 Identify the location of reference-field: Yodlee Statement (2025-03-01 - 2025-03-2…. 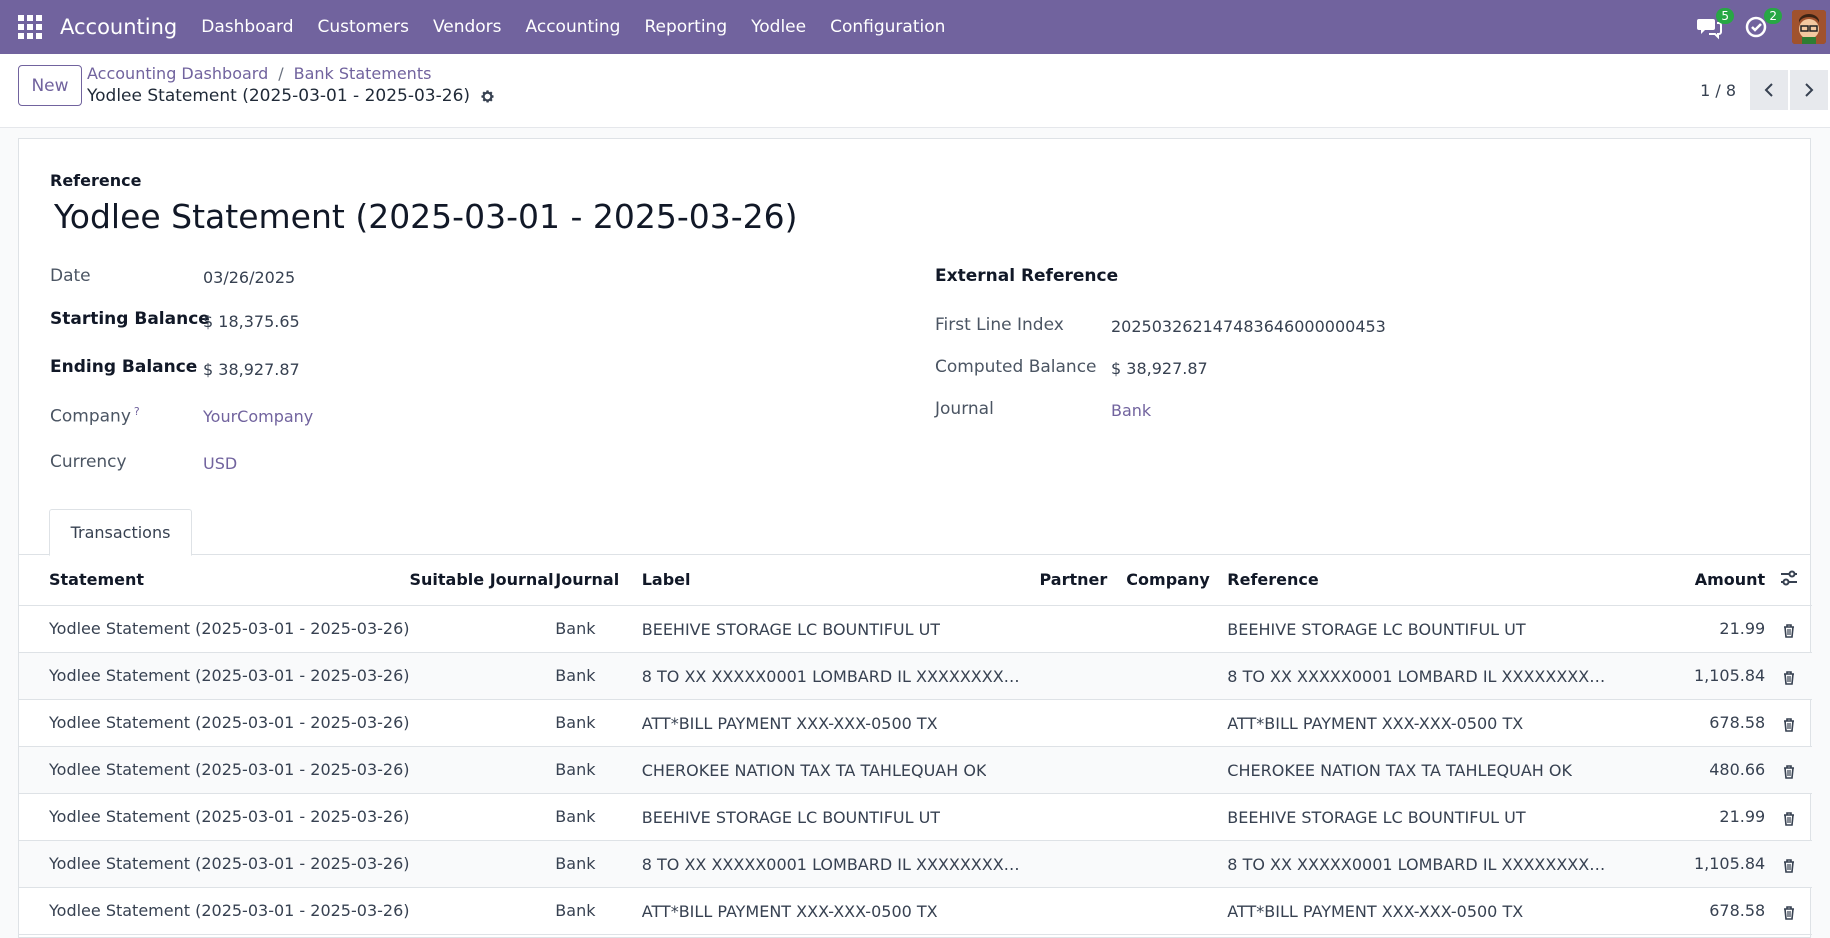
(426, 216).